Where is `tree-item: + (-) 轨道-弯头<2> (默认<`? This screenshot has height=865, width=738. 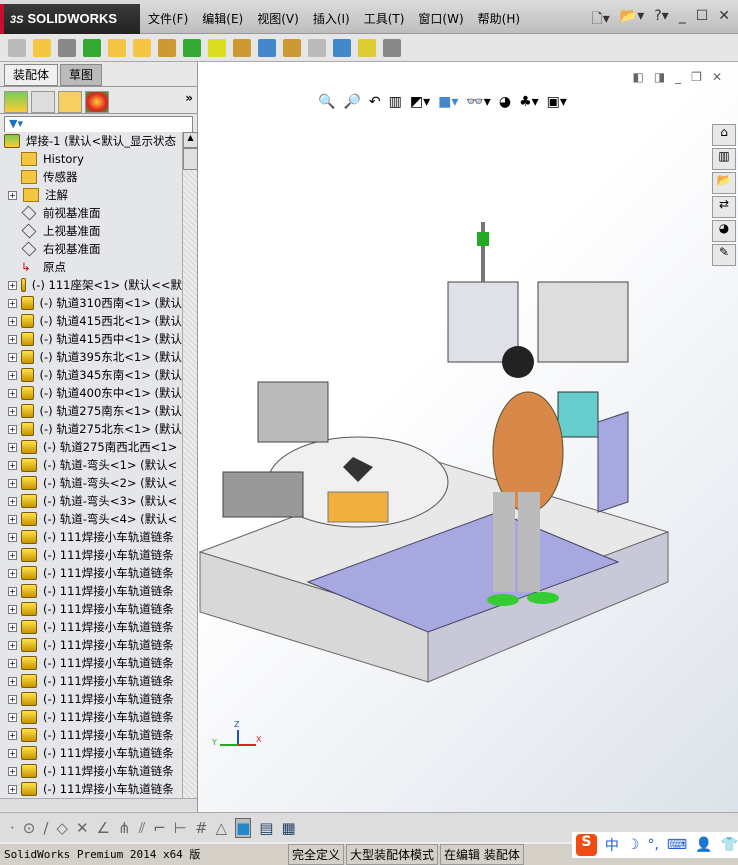 tree-item: + (-) 轨道-弯头<2> (默认< is located at coordinates (91, 483).